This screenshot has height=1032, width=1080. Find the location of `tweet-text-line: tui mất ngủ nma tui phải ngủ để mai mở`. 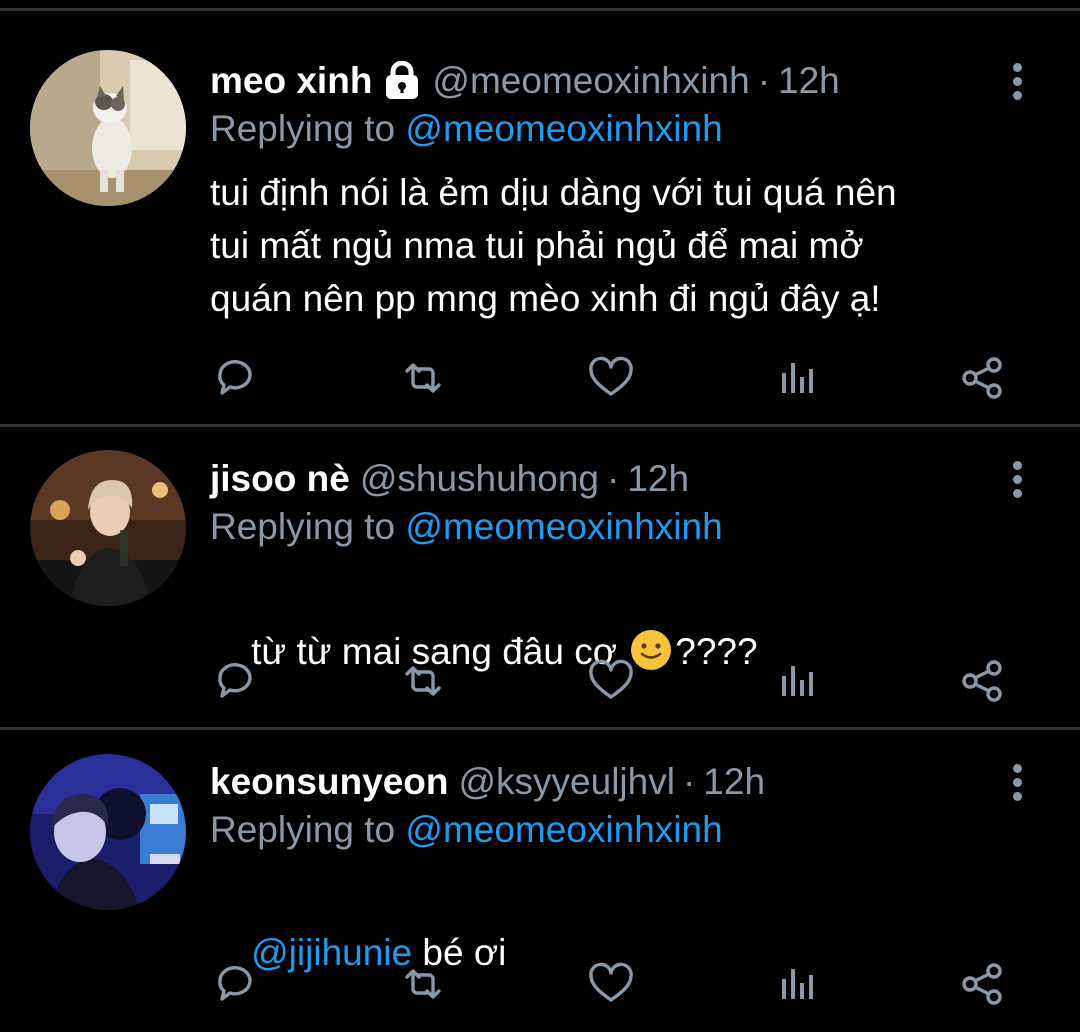

tweet-text-line: tui mất ngủ nma tui phải ngủ để mai mở is located at coordinates (537, 245).